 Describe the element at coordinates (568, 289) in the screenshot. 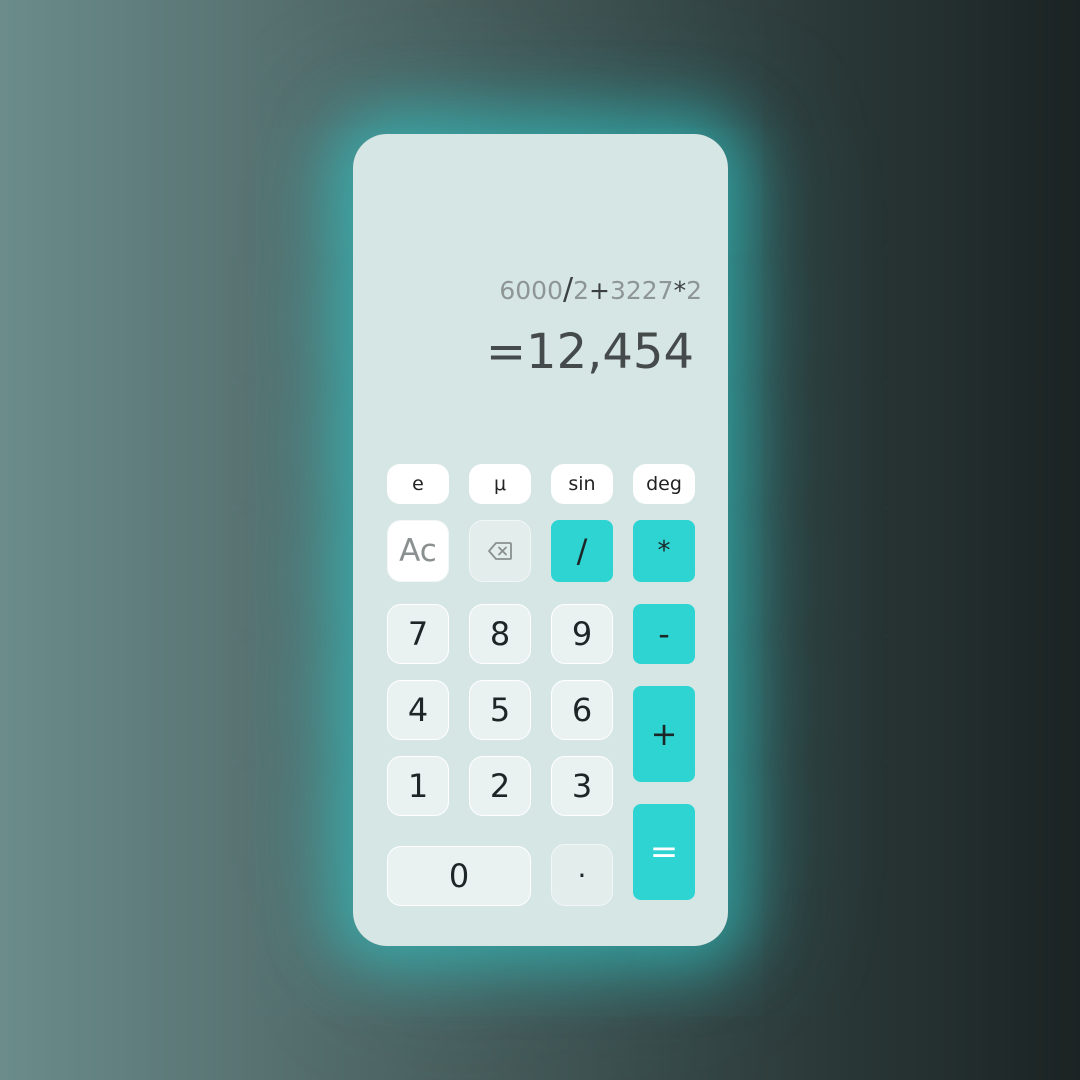

I see `expression-operator: /` at that location.